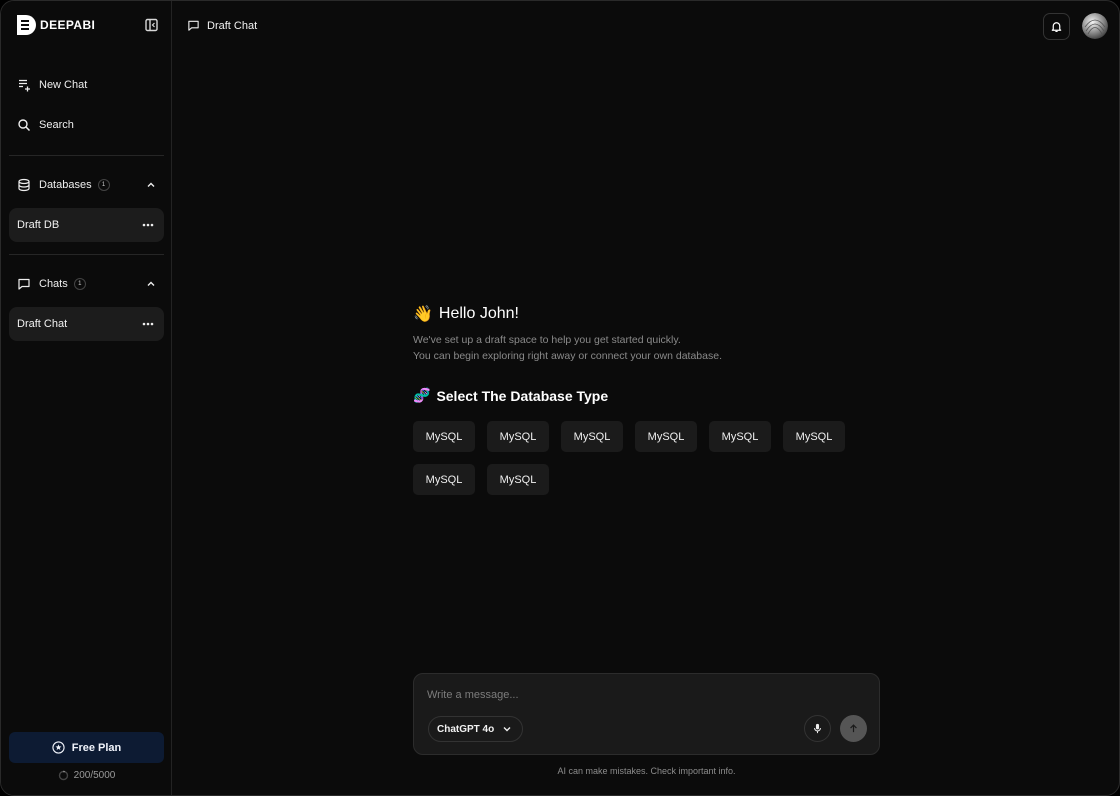  Describe the element at coordinates (478, 313) in the screenshot. I see `greeting-text: Hello John!` at that location.